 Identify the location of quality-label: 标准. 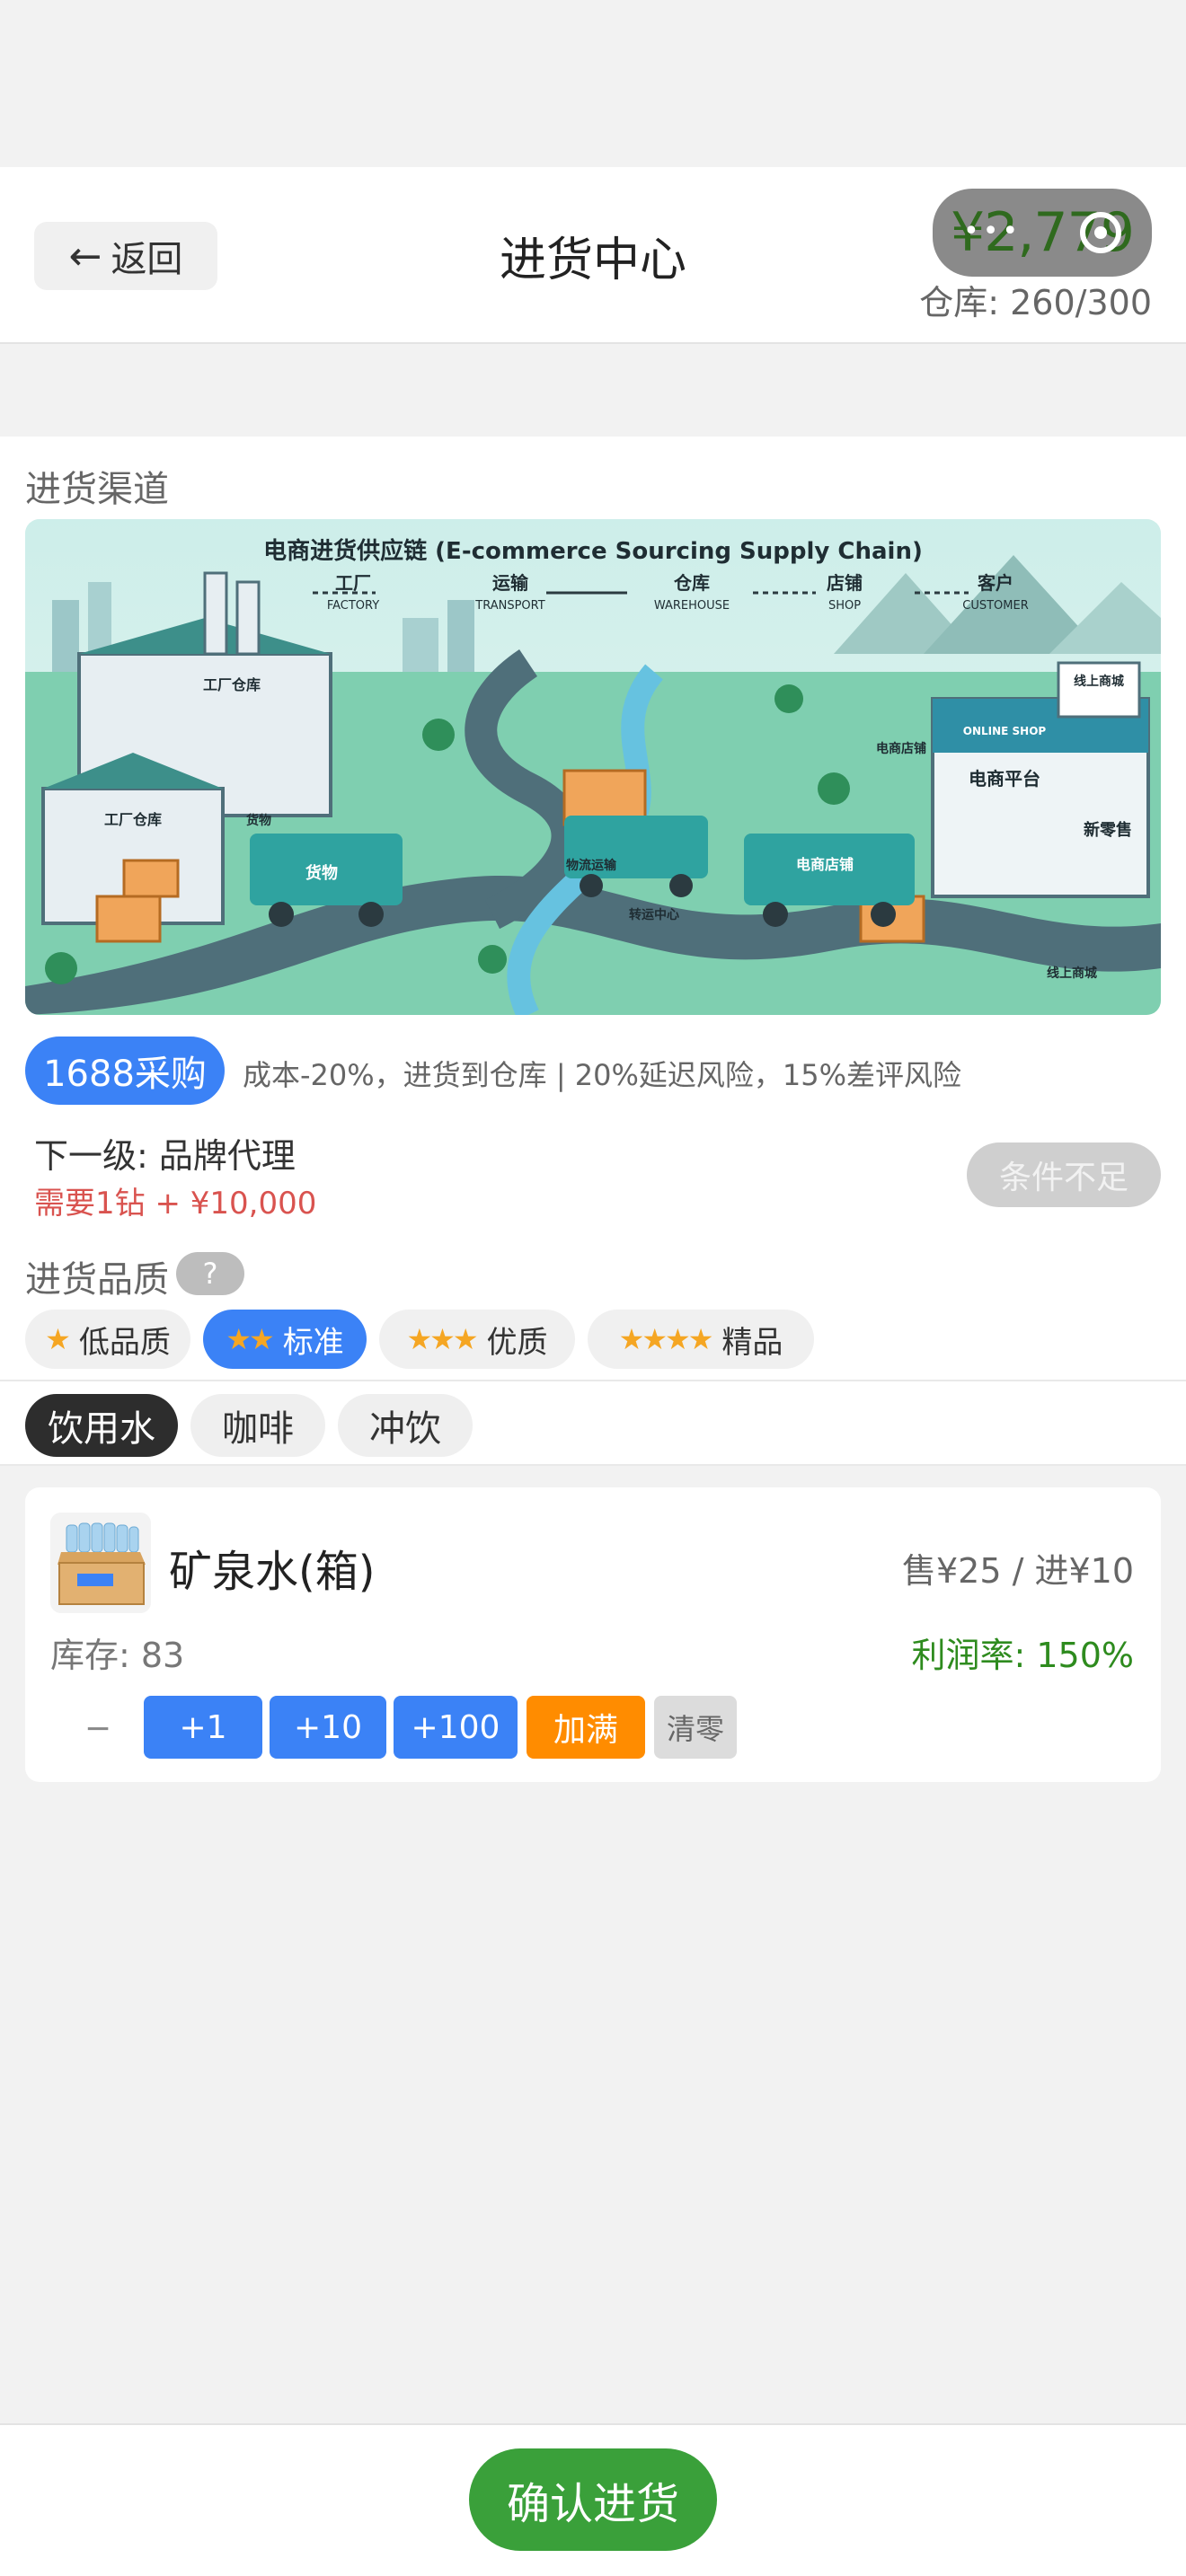
(313, 1342).